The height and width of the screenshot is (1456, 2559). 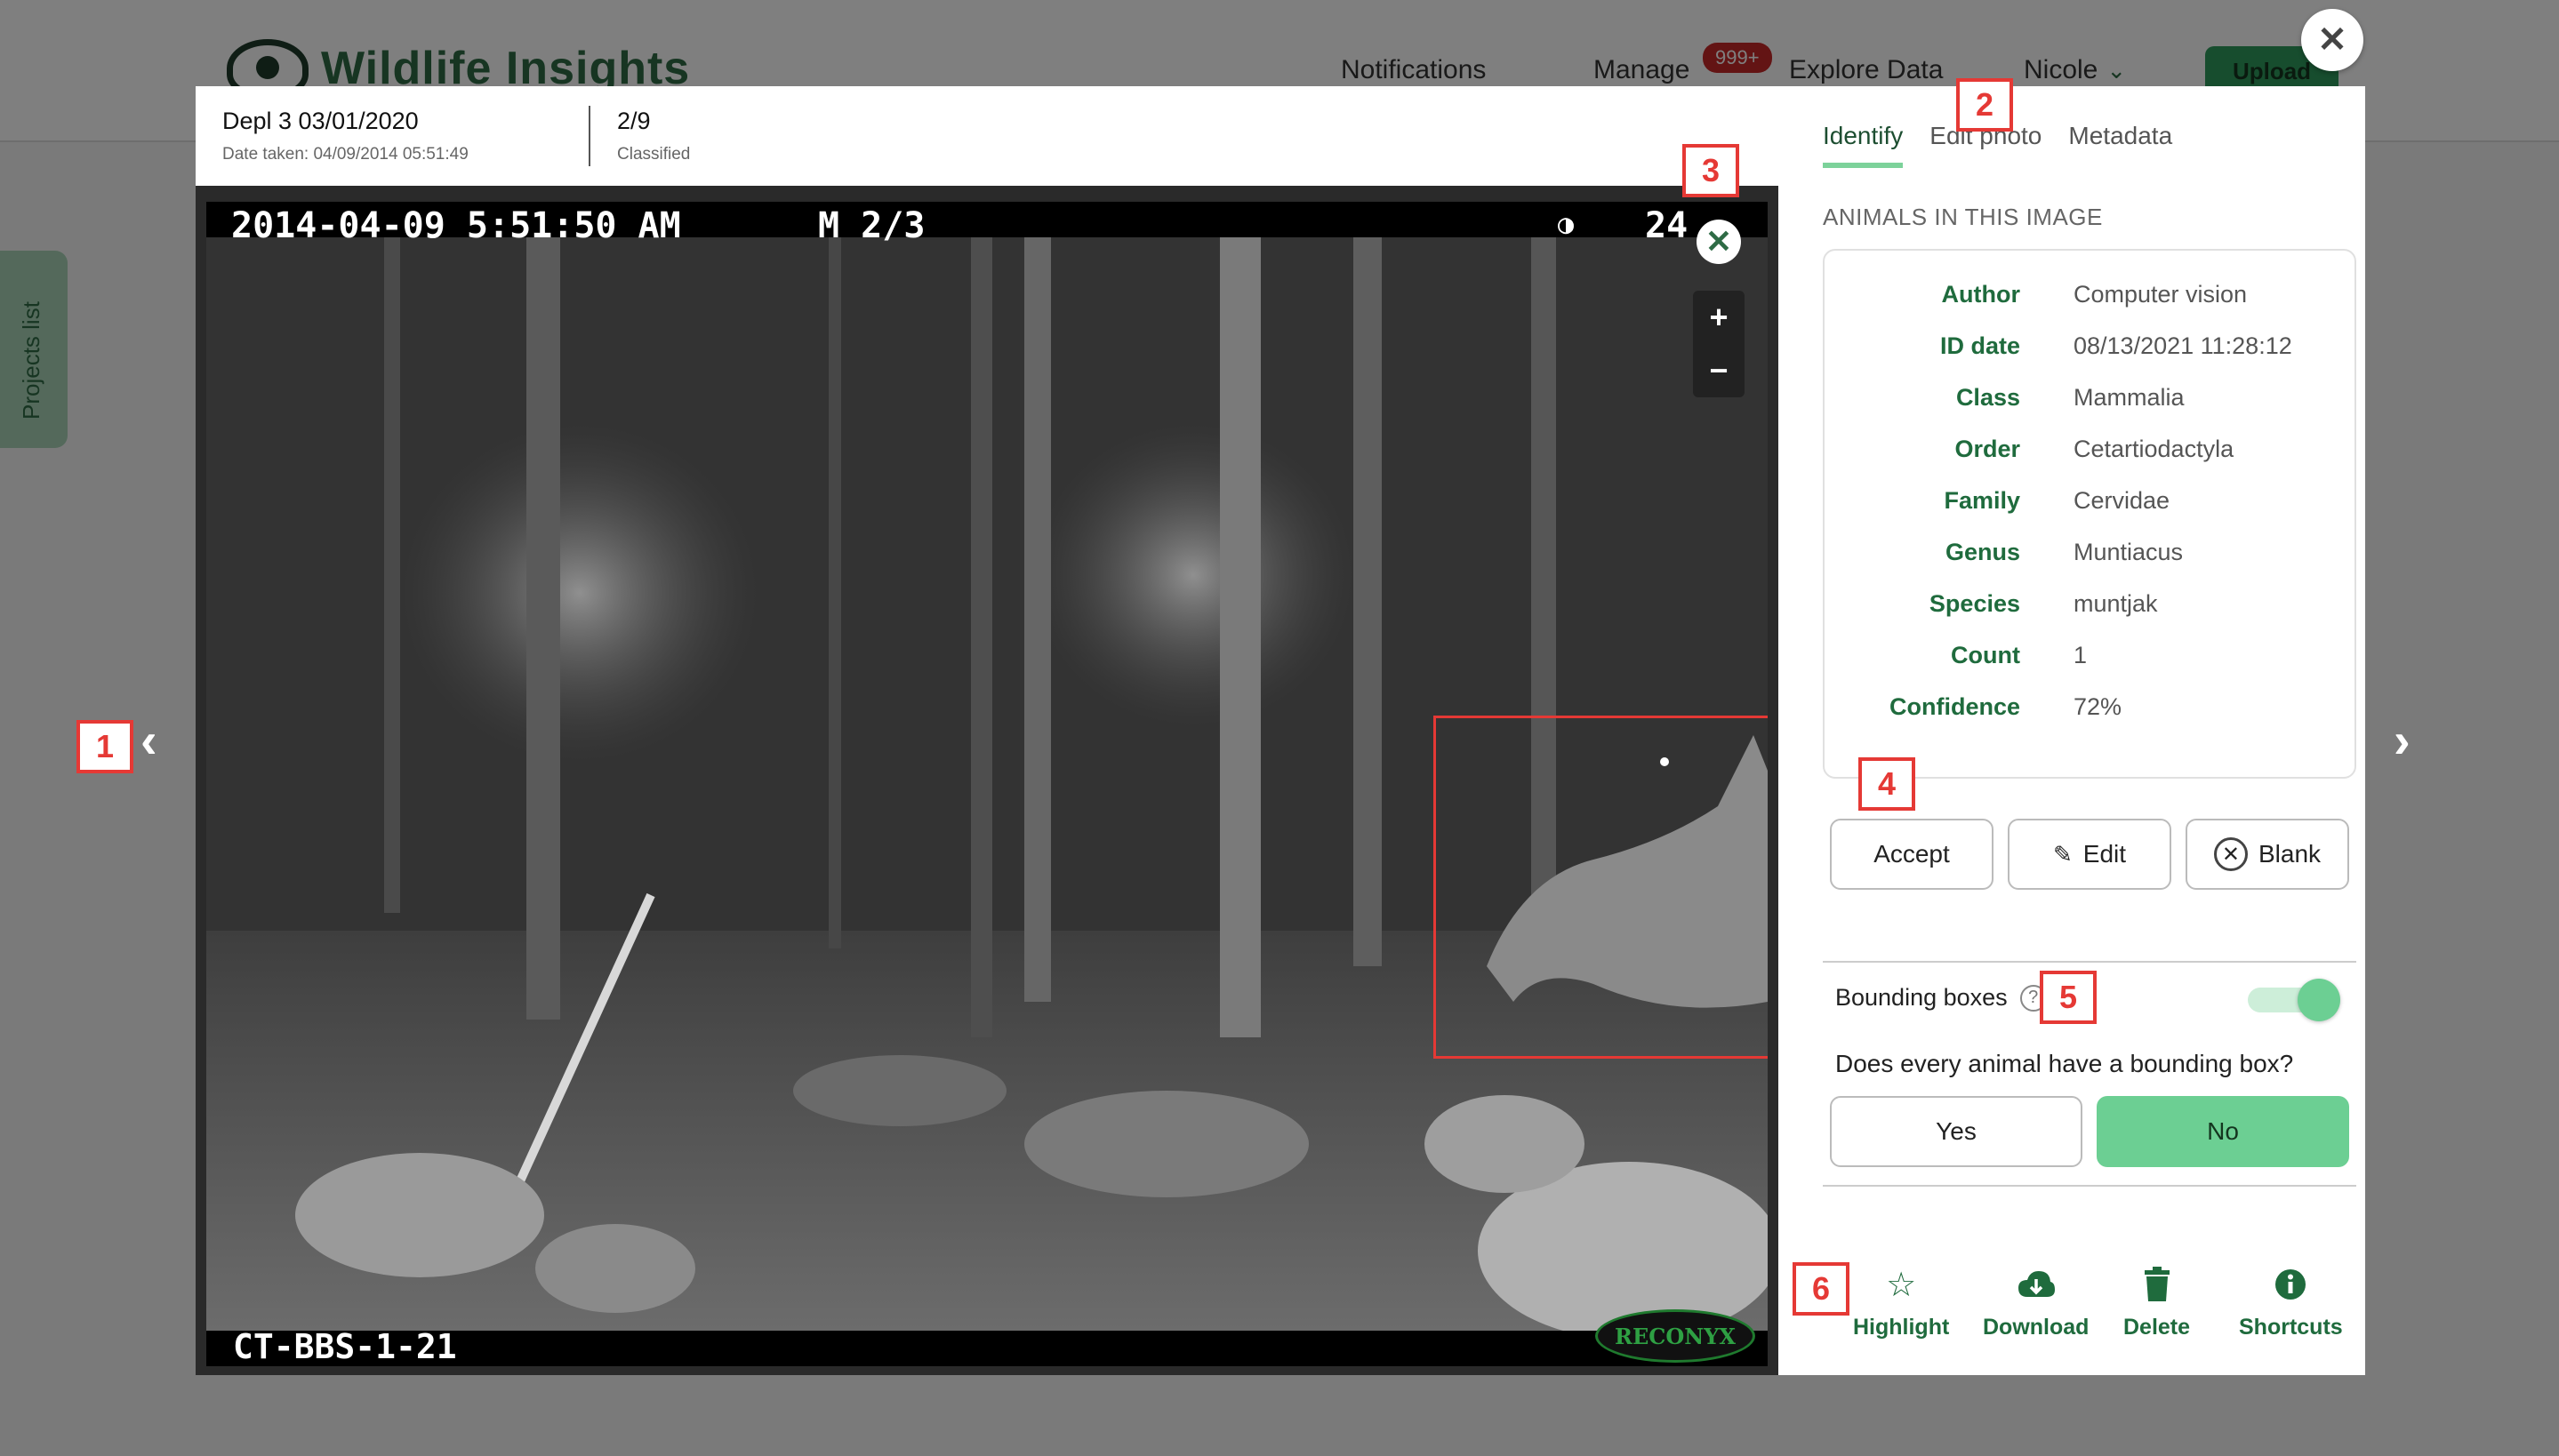 What do you see at coordinates (1863, 145) in the screenshot?
I see `tab-identify: Identify` at bounding box center [1863, 145].